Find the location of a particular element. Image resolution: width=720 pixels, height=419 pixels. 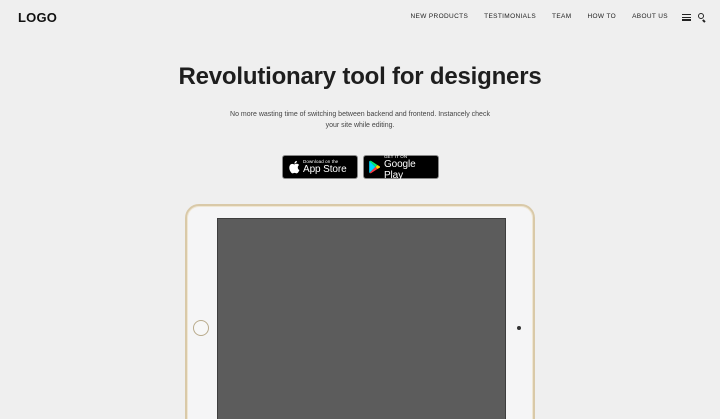

app-store-button: Download on the App Store is located at coordinates (320, 167).